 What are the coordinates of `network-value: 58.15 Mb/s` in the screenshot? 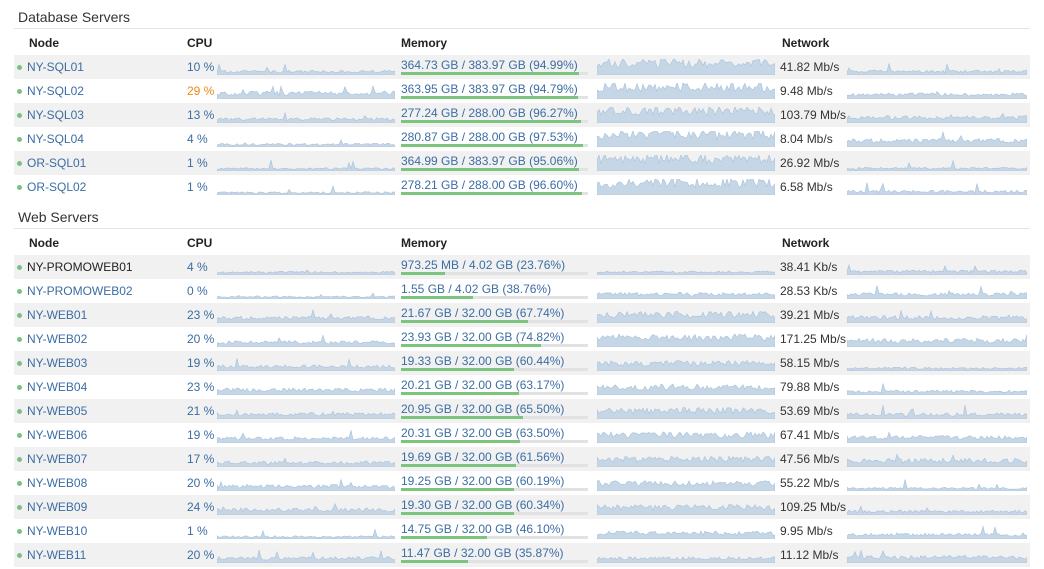 It's located at (809, 363).